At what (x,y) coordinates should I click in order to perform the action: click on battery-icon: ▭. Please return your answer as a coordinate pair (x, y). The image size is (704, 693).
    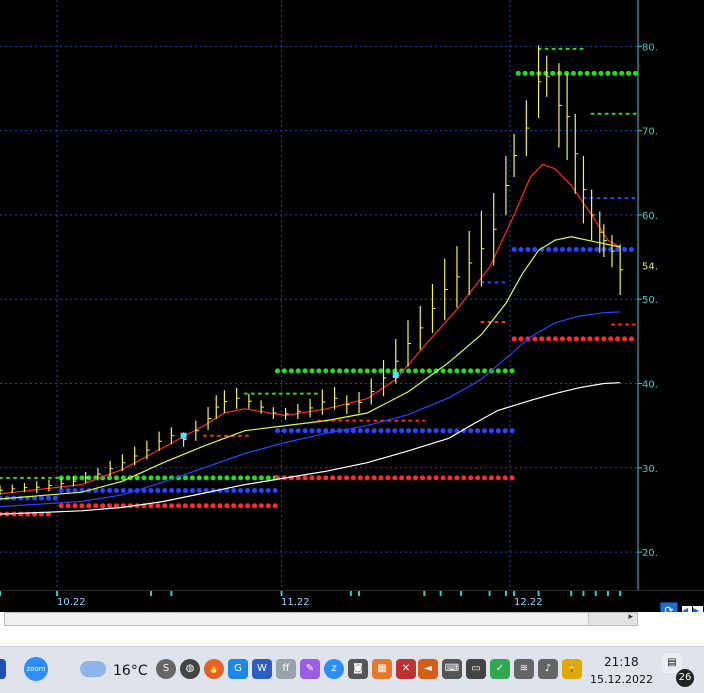
    Looking at the image, I should click on (476, 669).